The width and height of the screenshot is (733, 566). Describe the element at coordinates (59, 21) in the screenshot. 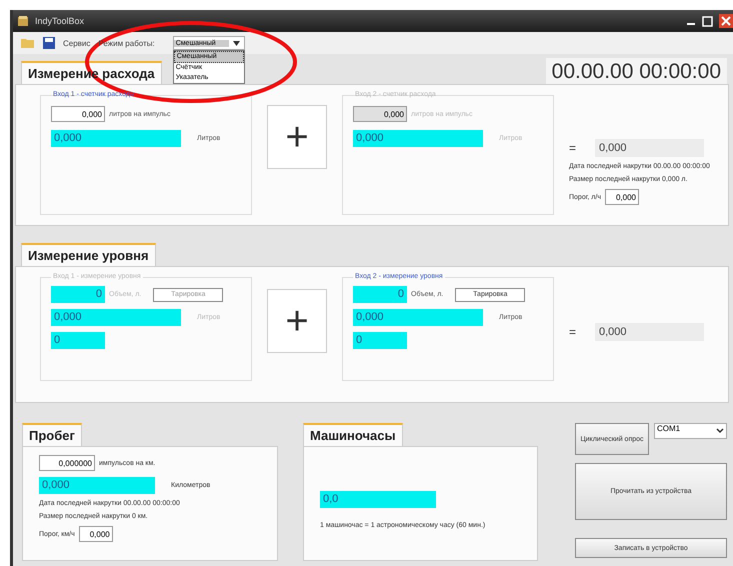

I see `window-title: IndyToolBox` at that location.